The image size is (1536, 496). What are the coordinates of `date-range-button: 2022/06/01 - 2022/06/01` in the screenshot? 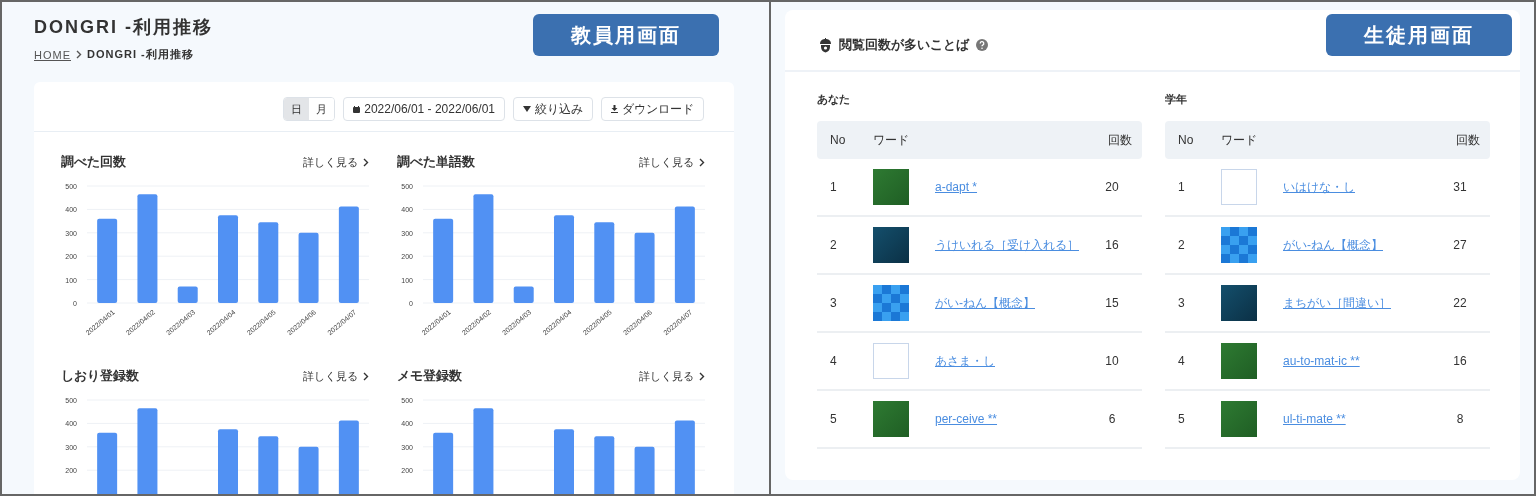 It's located at (424, 109).